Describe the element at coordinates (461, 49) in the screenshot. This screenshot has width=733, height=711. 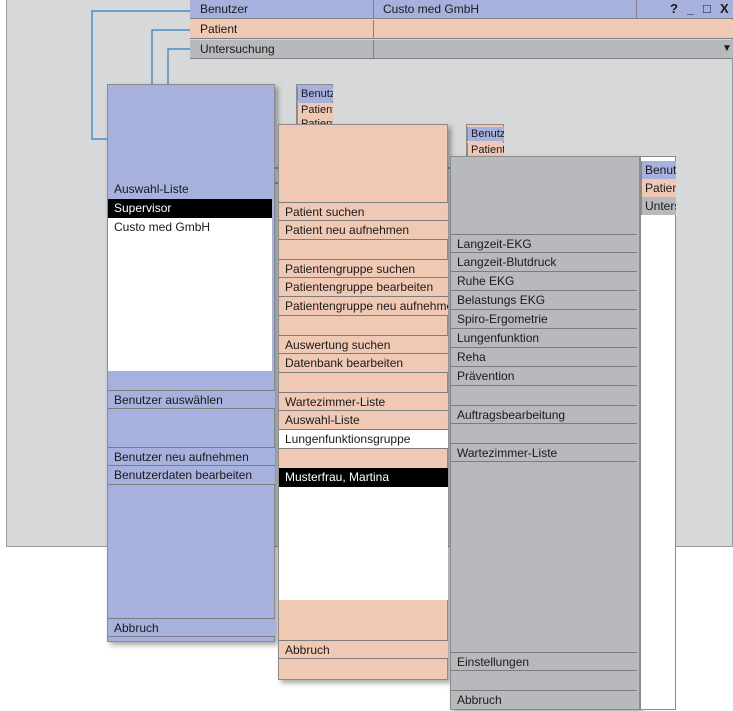
I see `untersuchung-bar: Untersuchung ▼` at that location.